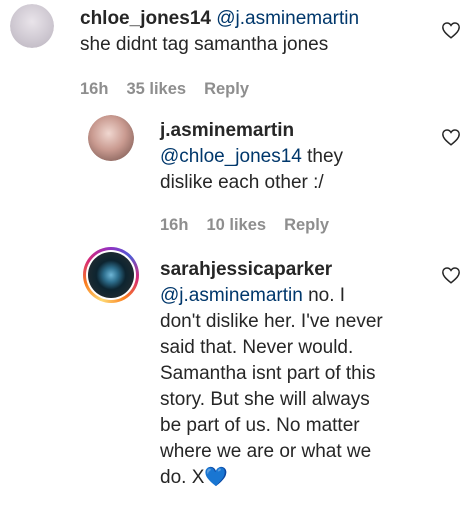 Image resolution: width=474 pixels, height=506 pixels. I want to click on avatar-eye-image, so click(111, 275).